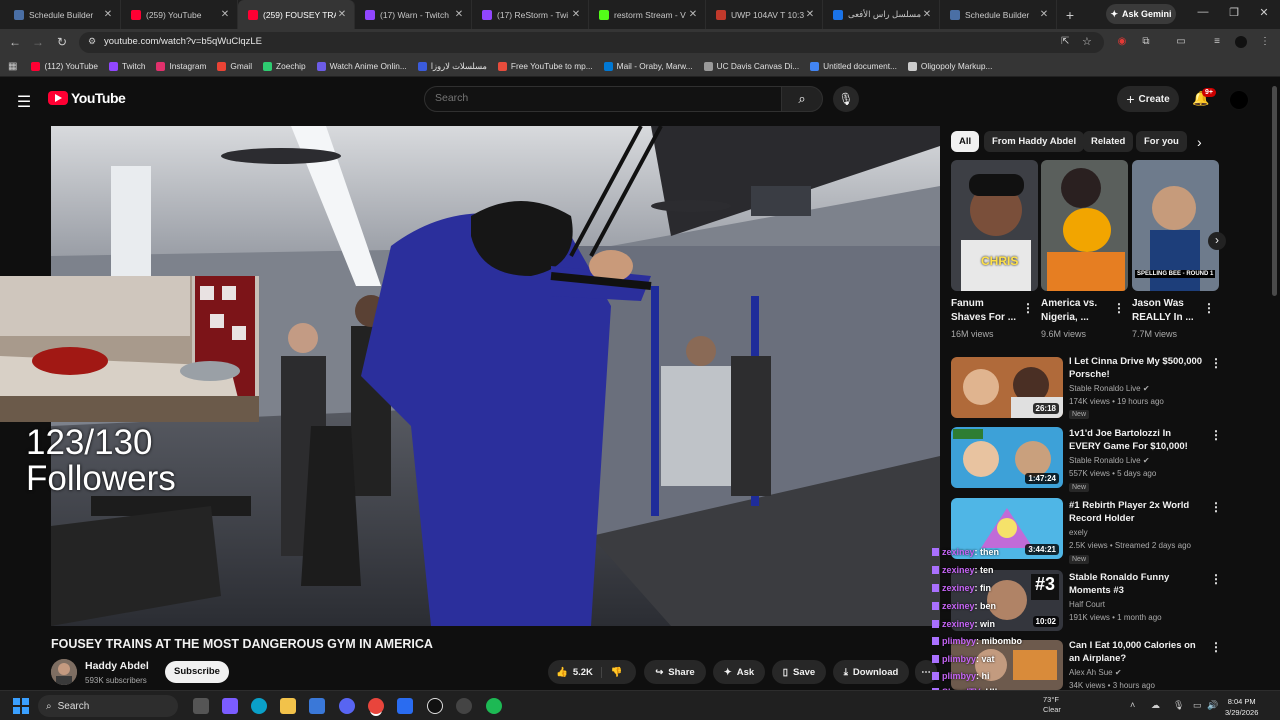 The height and width of the screenshot is (720, 1280). Describe the element at coordinates (1161, 141) in the screenshot. I see `chip-for-you: For you` at that location.